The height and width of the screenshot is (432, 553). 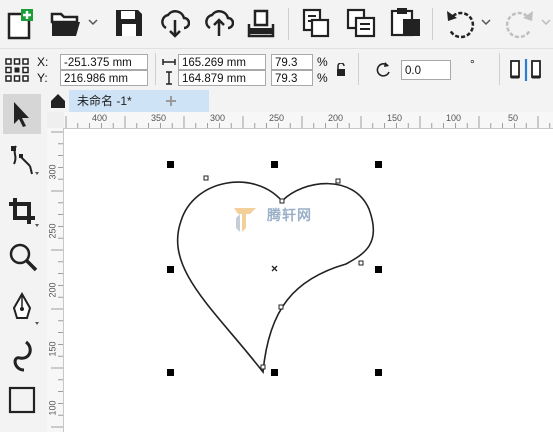 What do you see at coordinates (23, 212) in the screenshot?
I see `crop-tool-icon` at bounding box center [23, 212].